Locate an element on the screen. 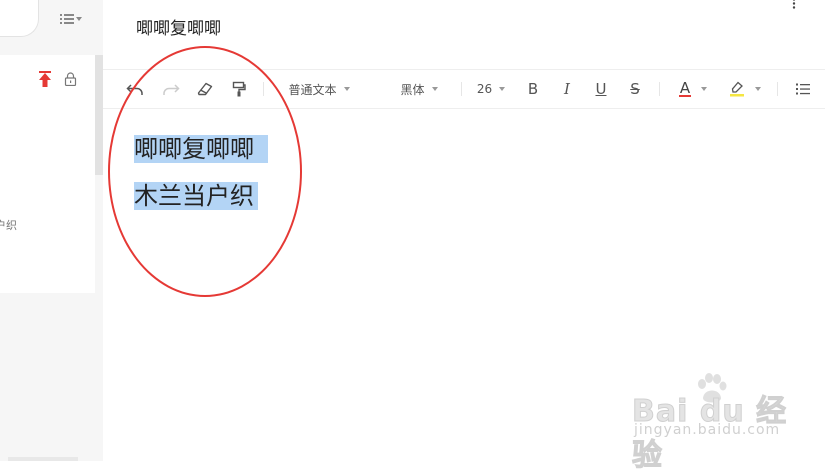 The image size is (825, 474). underline-icon: U is located at coordinates (601, 89).